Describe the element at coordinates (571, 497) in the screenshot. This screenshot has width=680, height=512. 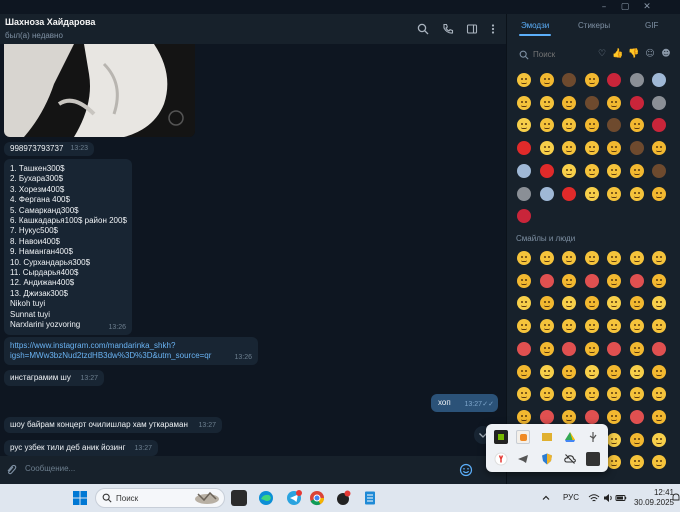
I see `input-language: РУС` at that location.